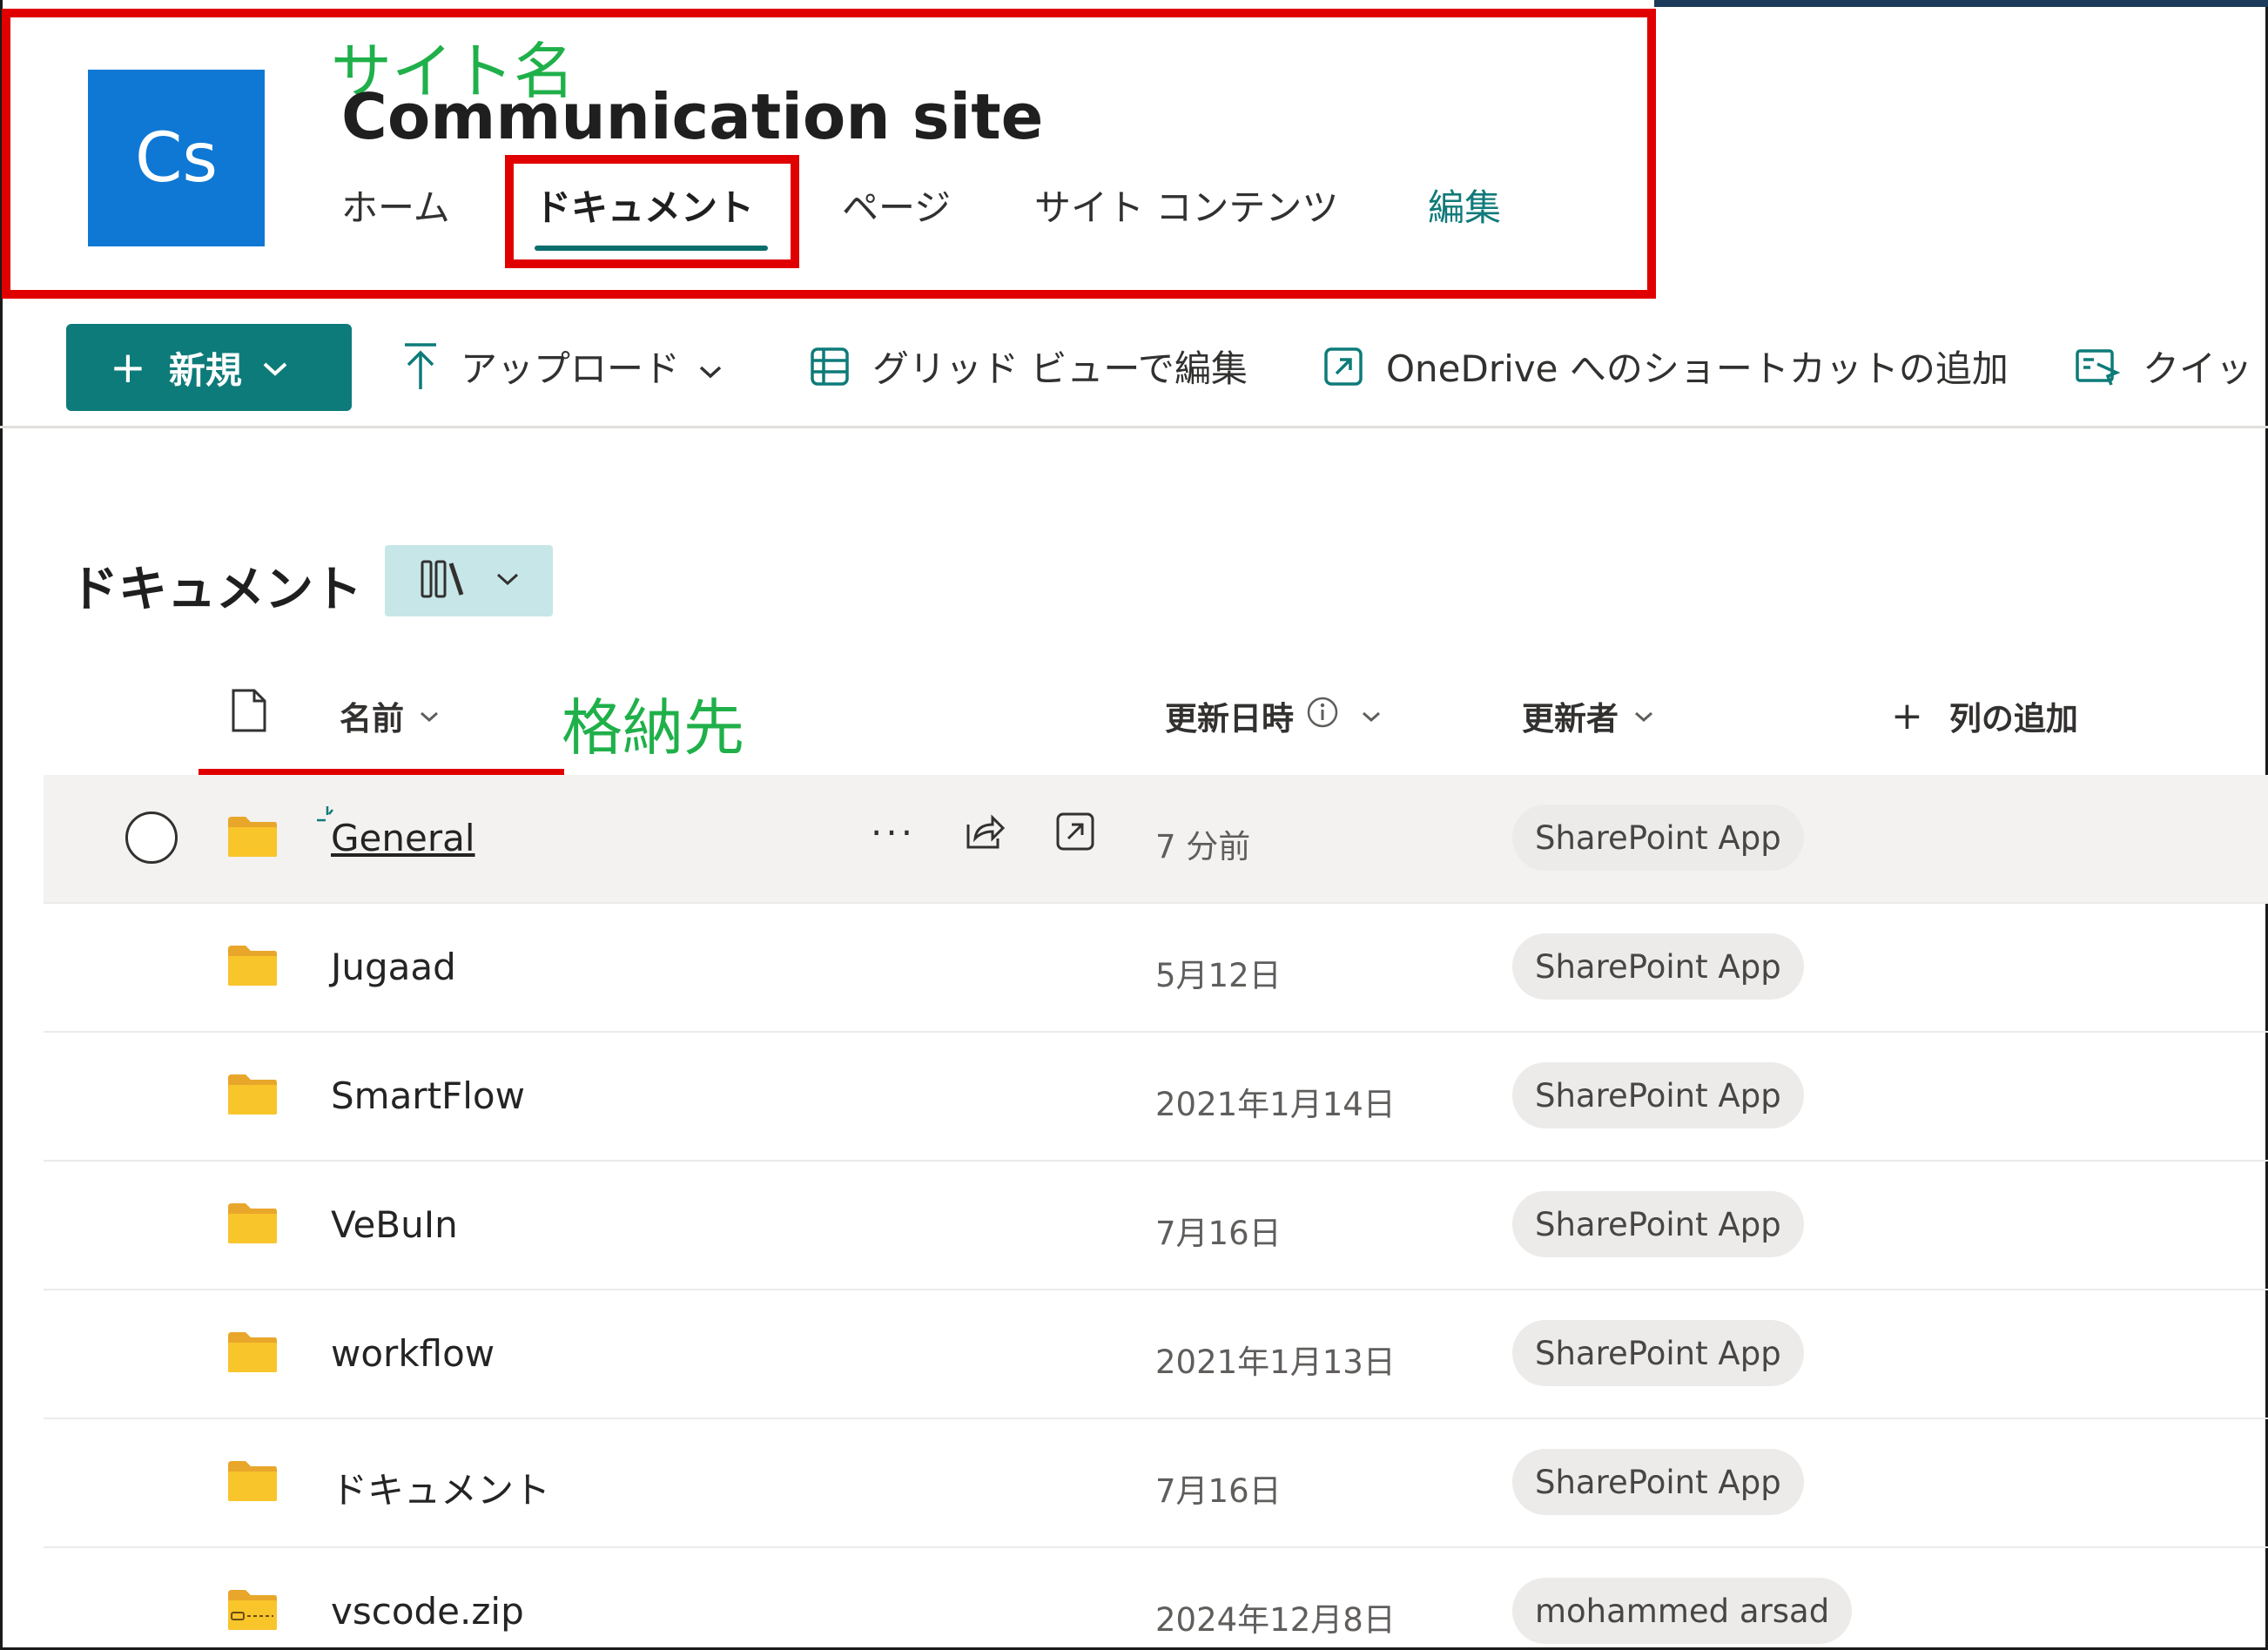 The height and width of the screenshot is (1650, 2268). What do you see at coordinates (1698, 368) in the screenshot?
I see `onedrive-shortcut-label: OneDrive へのショートカットの追加` at bounding box center [1698, 368].